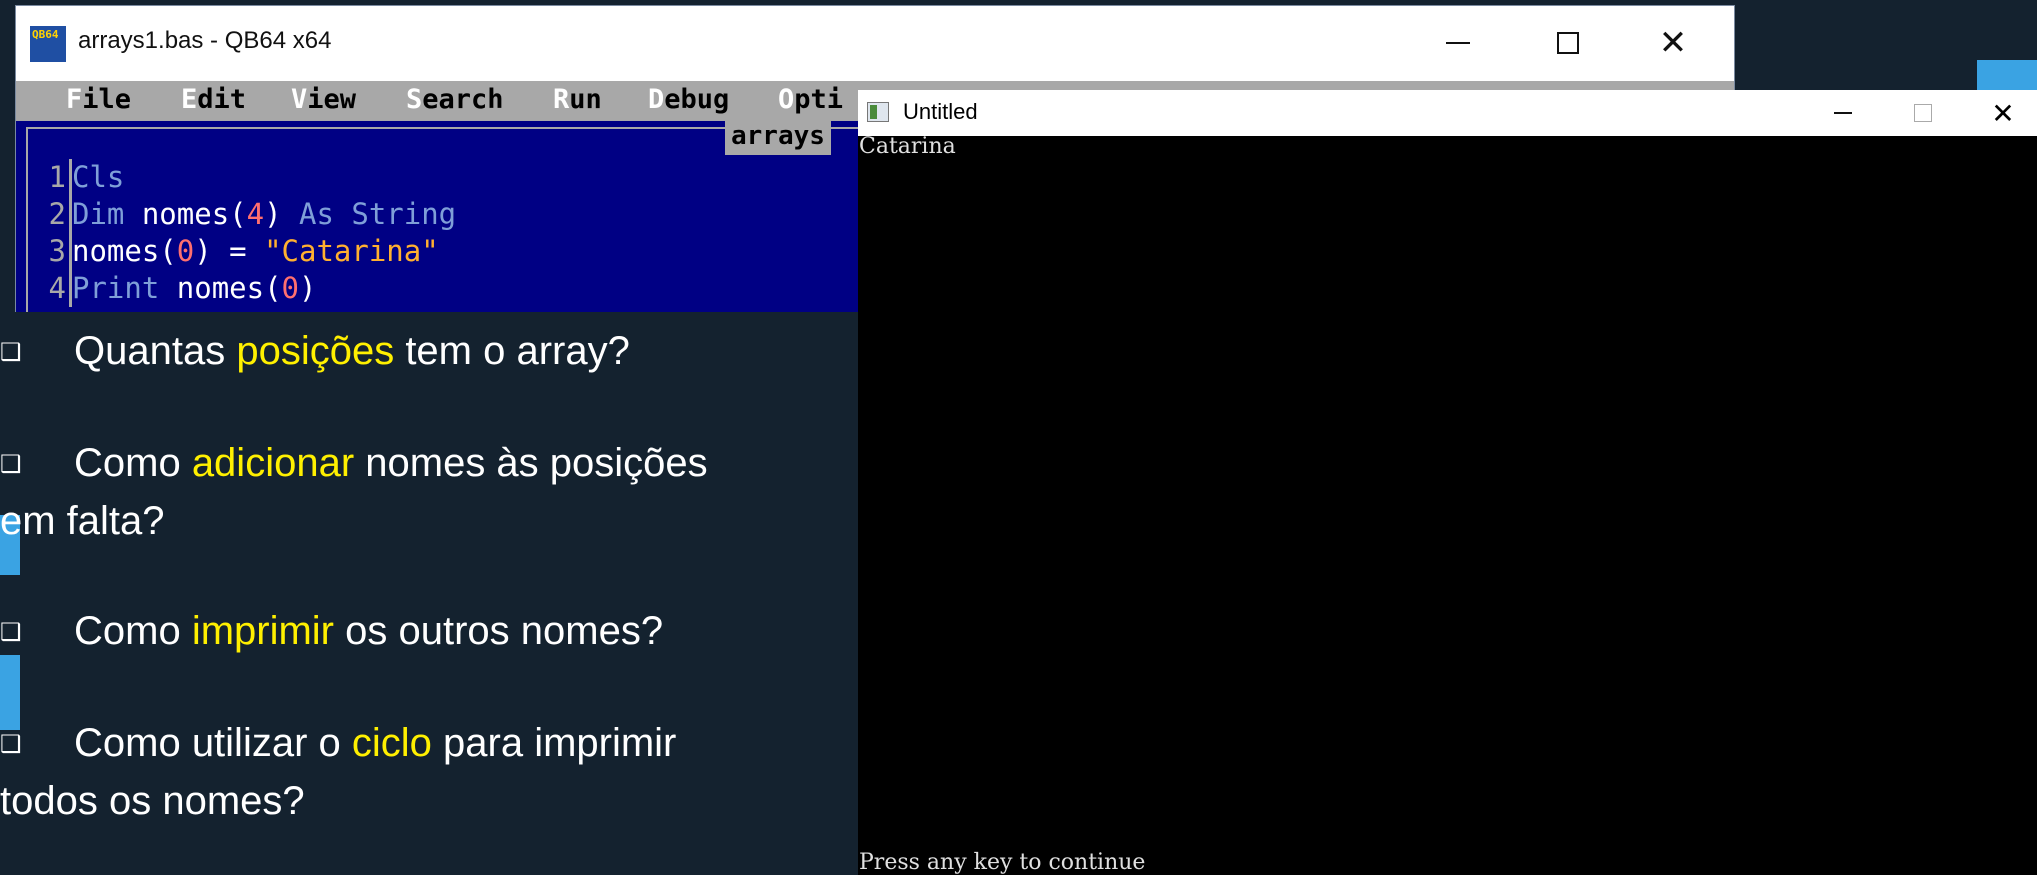 This screenshot has height=875, width=2037. Describe the element at coordinates (262, 631) in the screenshot. I see `question-highlight: imprimir` at that location.